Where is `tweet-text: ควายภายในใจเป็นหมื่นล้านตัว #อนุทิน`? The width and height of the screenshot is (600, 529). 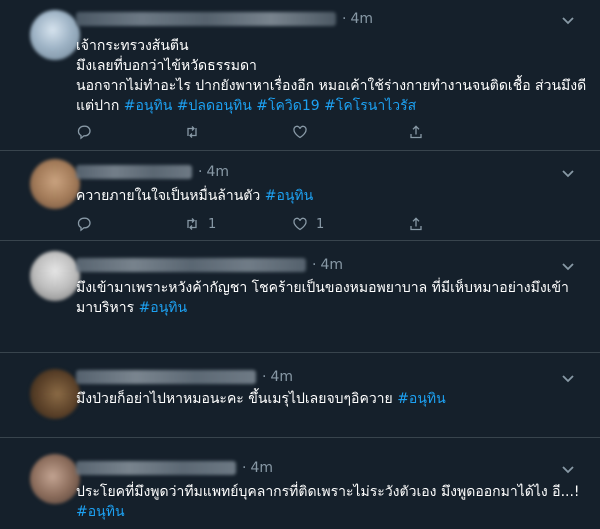 tweet-text: ควายภายในใจเป็นหมื่นล้านตัว #อนุทิน is located at coordinates (331, 196).